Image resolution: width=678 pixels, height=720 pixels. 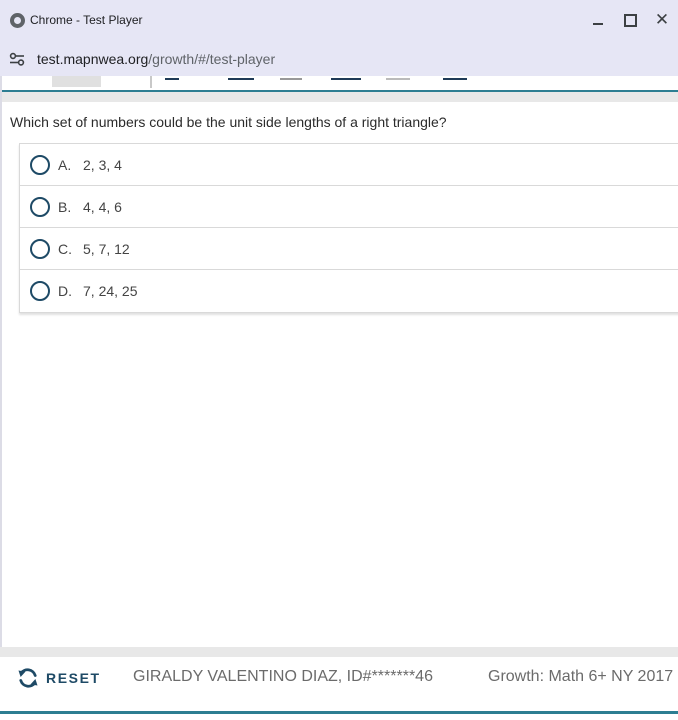 I want to click on choice-letter: B., so click(x=65, y=206).